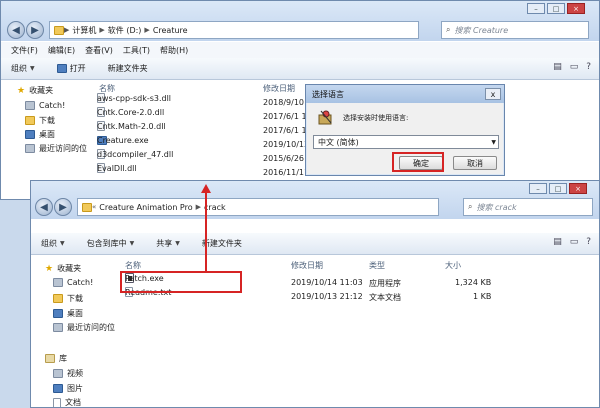  I want to click on nav-pictures: 图片, so click(68, 388).